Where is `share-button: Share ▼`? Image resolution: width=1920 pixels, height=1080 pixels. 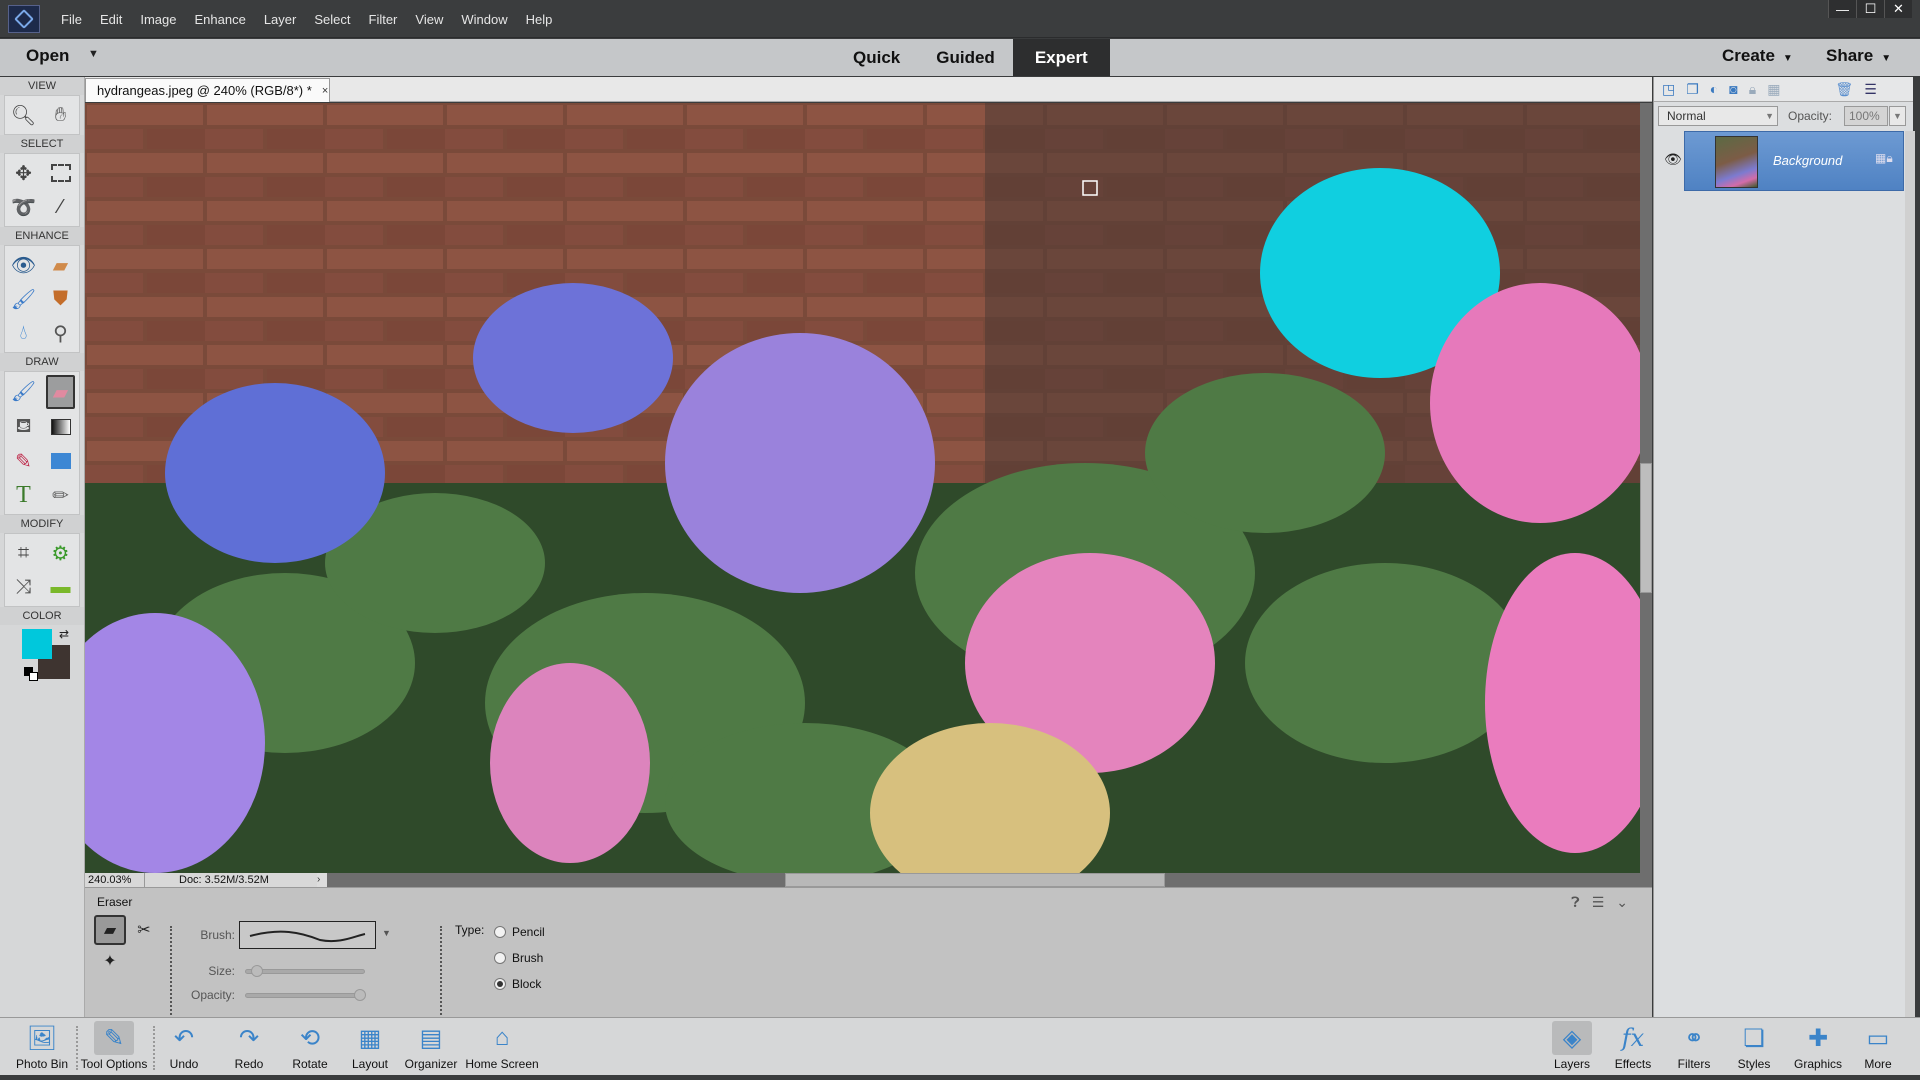
share-button: Share ▼ is located at coordinates (1858, 56).